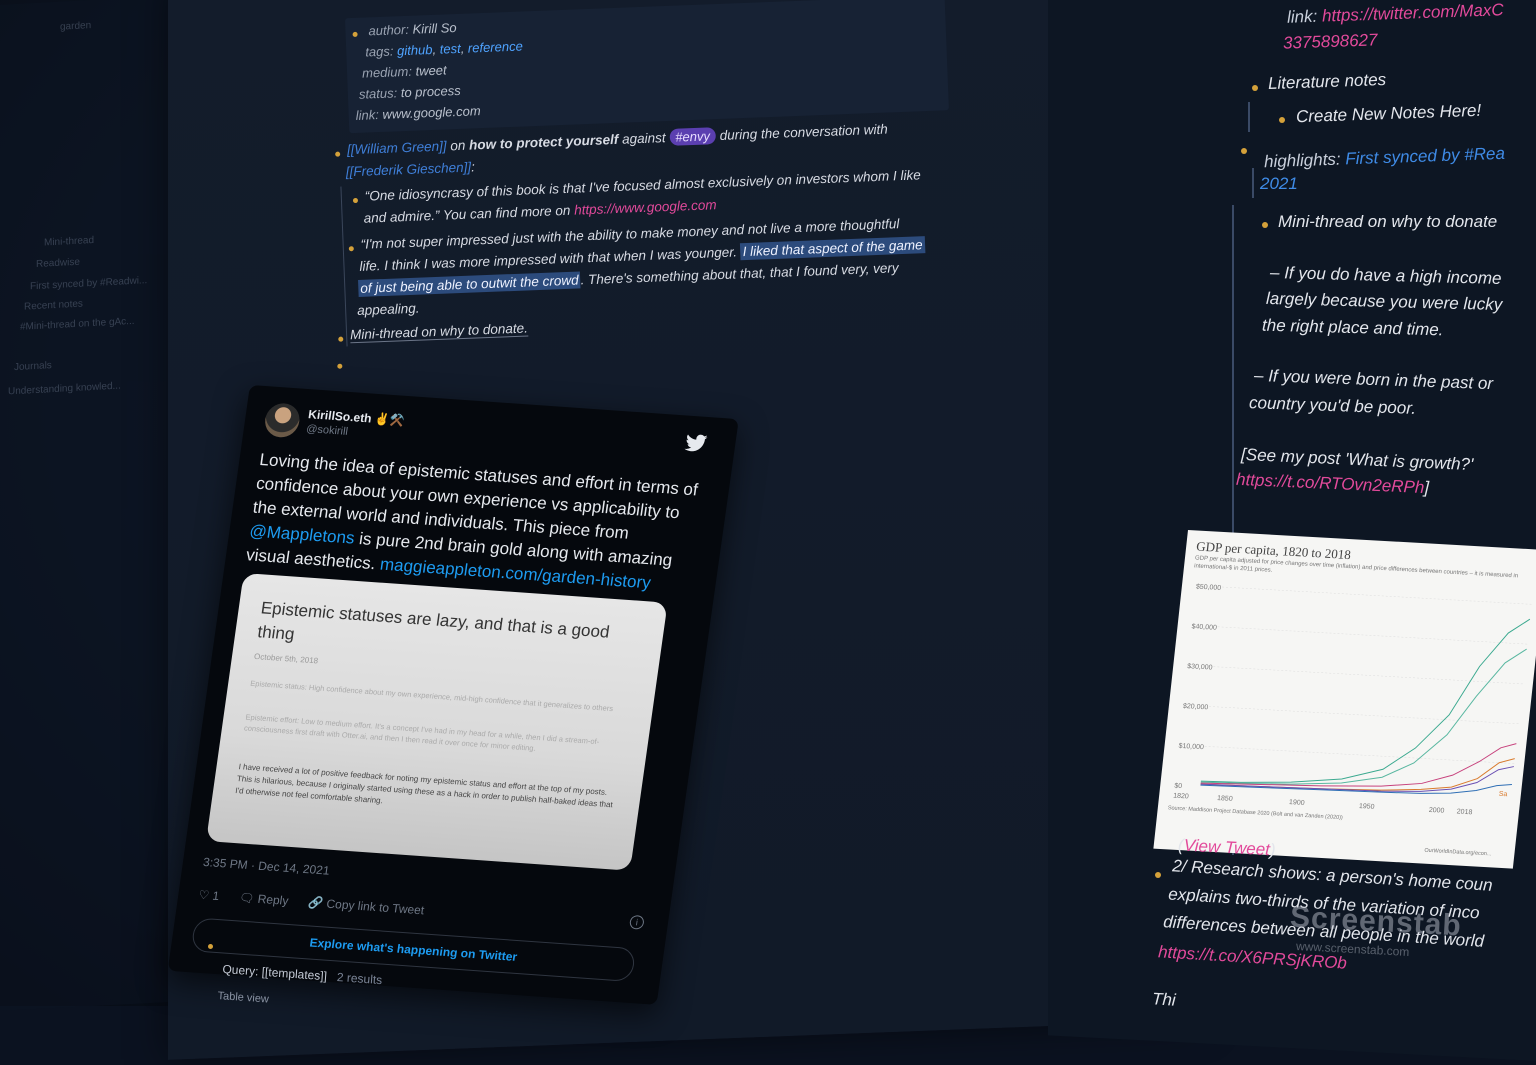 Image resolution: width=1536 pixels, height=1065 pixels. Describe the element at coordinates (33, 366) in the screenshot. I see `sidebar-item: Journals` at that location.